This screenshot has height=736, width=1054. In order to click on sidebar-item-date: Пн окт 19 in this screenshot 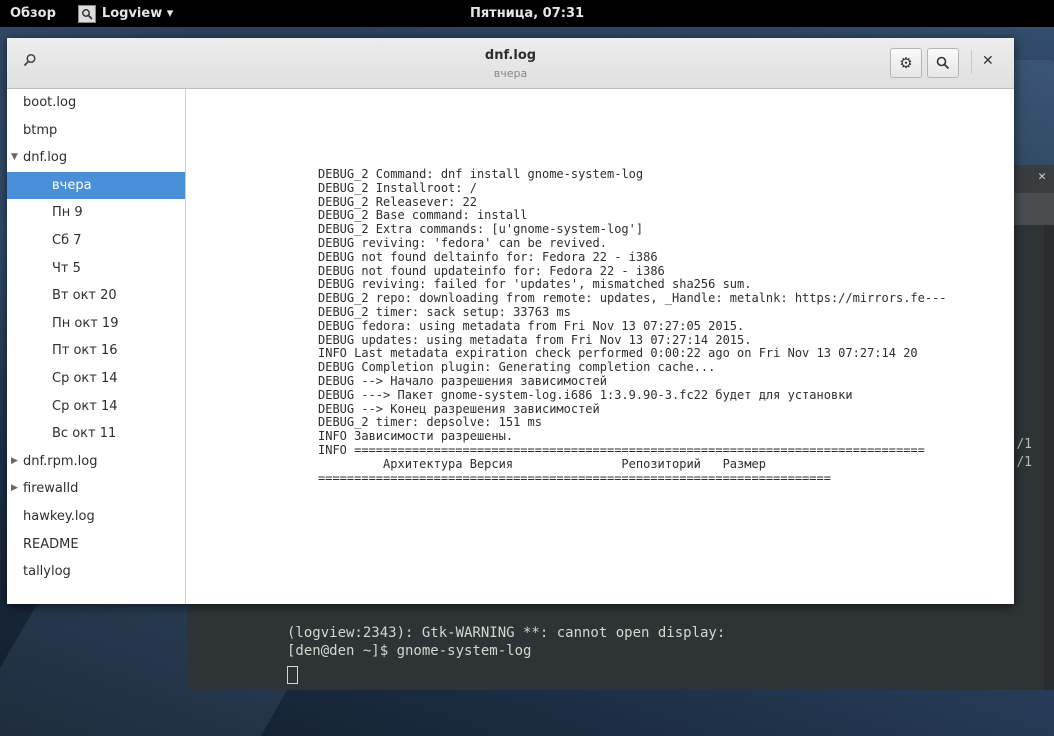, I will do `click(96, 324)`.